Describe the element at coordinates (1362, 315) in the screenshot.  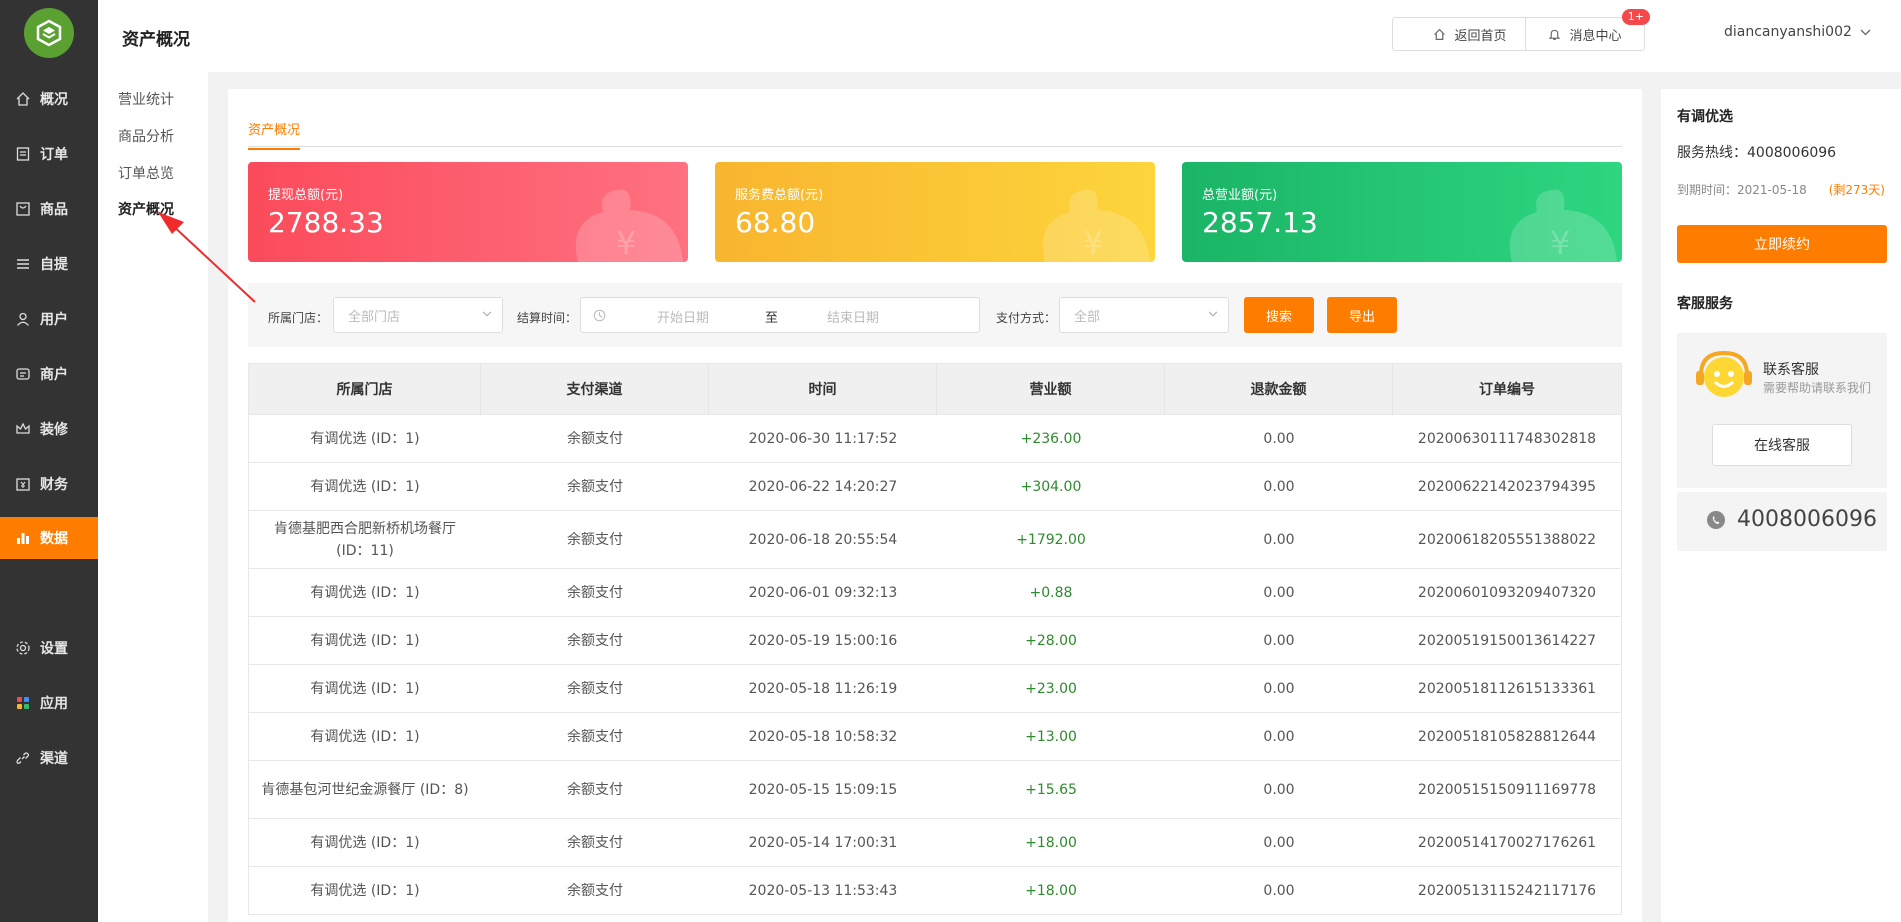
I see `export-button: 导出` at that location.